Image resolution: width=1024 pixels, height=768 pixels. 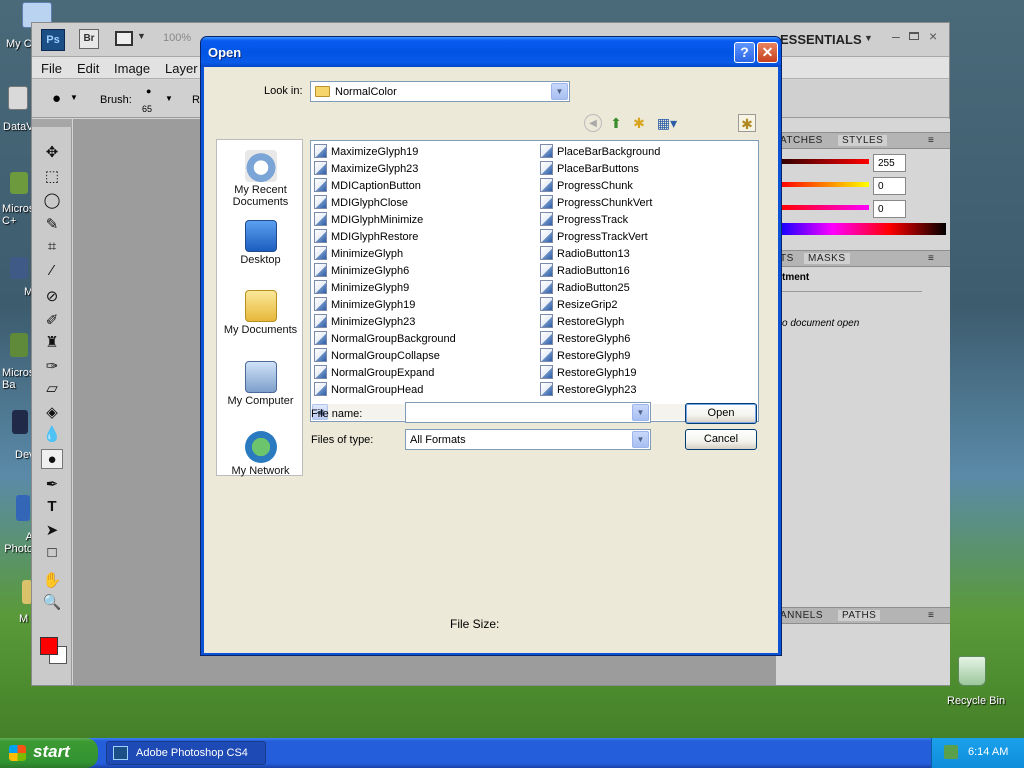 I want to click on desktop-icon-label: My C, so click(x=19, y=44).